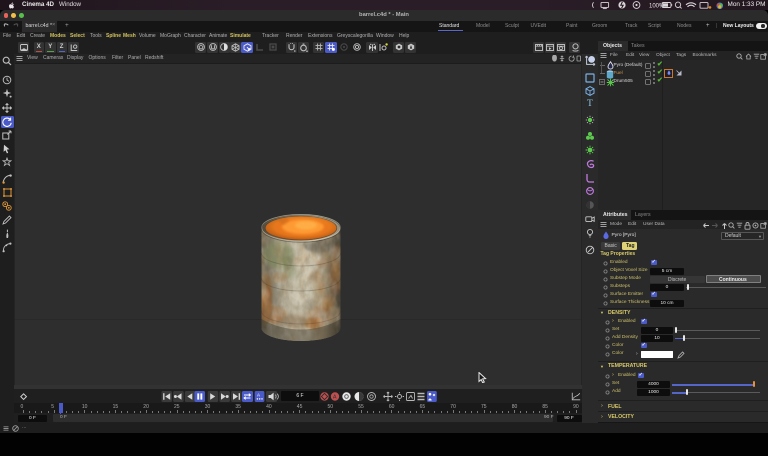 This screenshot has width=768, height=456. What do you see at coordinates (657, 6) in the screenshot?
I see `svg-text: 100%` at bounding box center [657, 6].